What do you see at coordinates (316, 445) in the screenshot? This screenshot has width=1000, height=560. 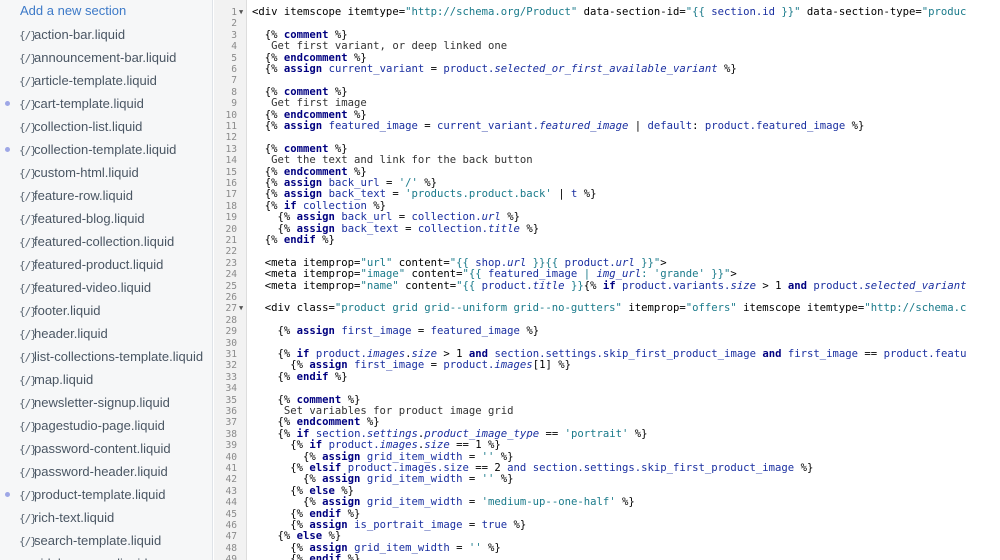 I see `code-token: if` at bounding box center [316, 445].